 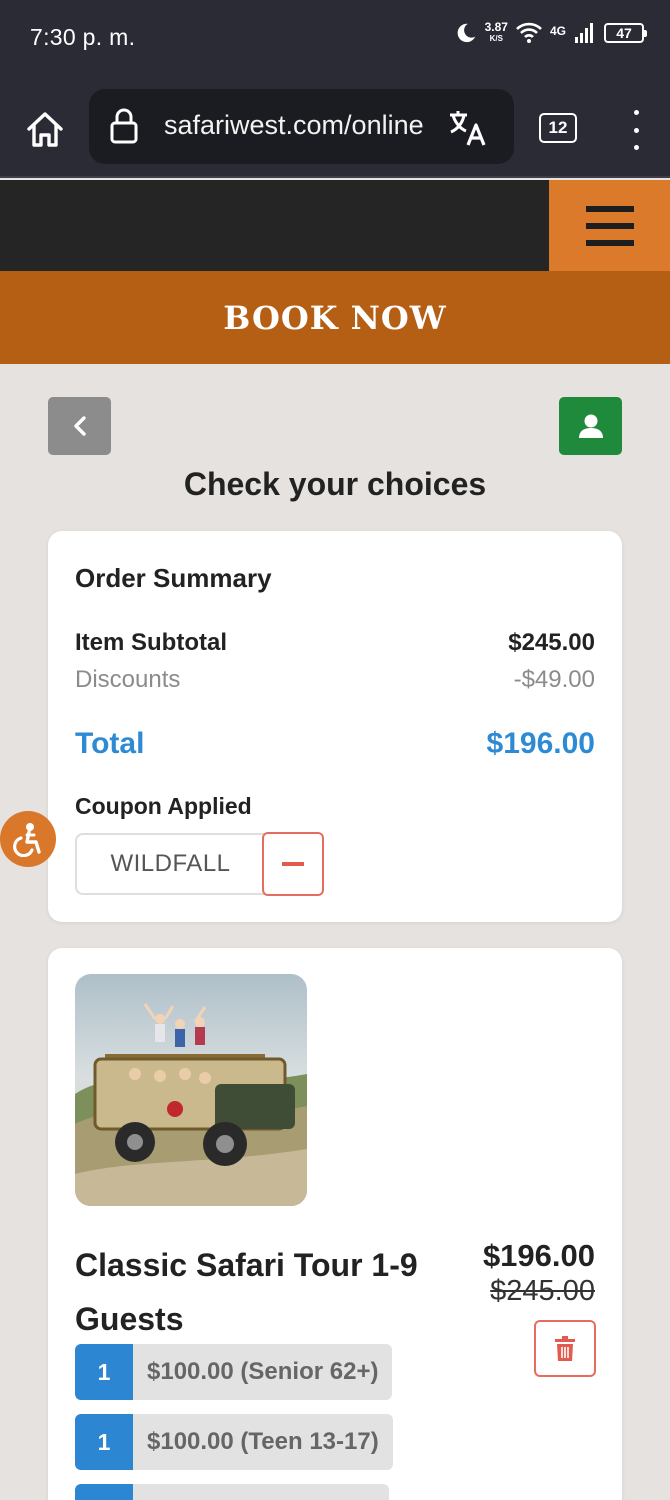 I want to click on account-button, so click(x=590, y=426).